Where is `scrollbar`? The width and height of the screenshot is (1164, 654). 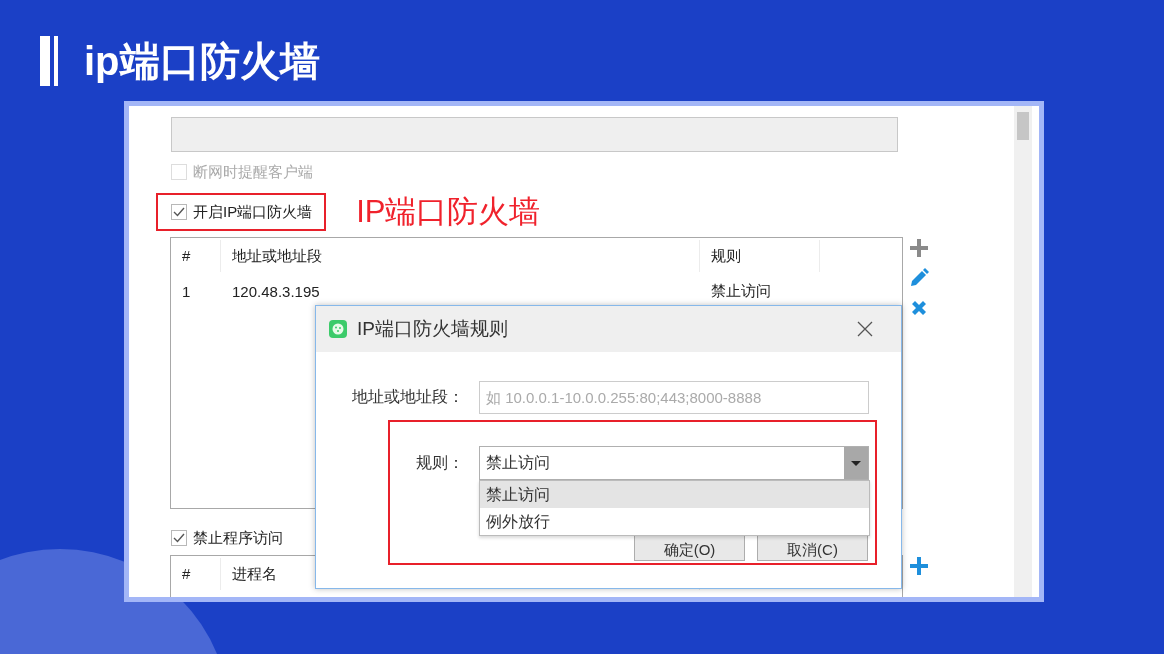
scrollbar is located at coordinates (1023, 351).